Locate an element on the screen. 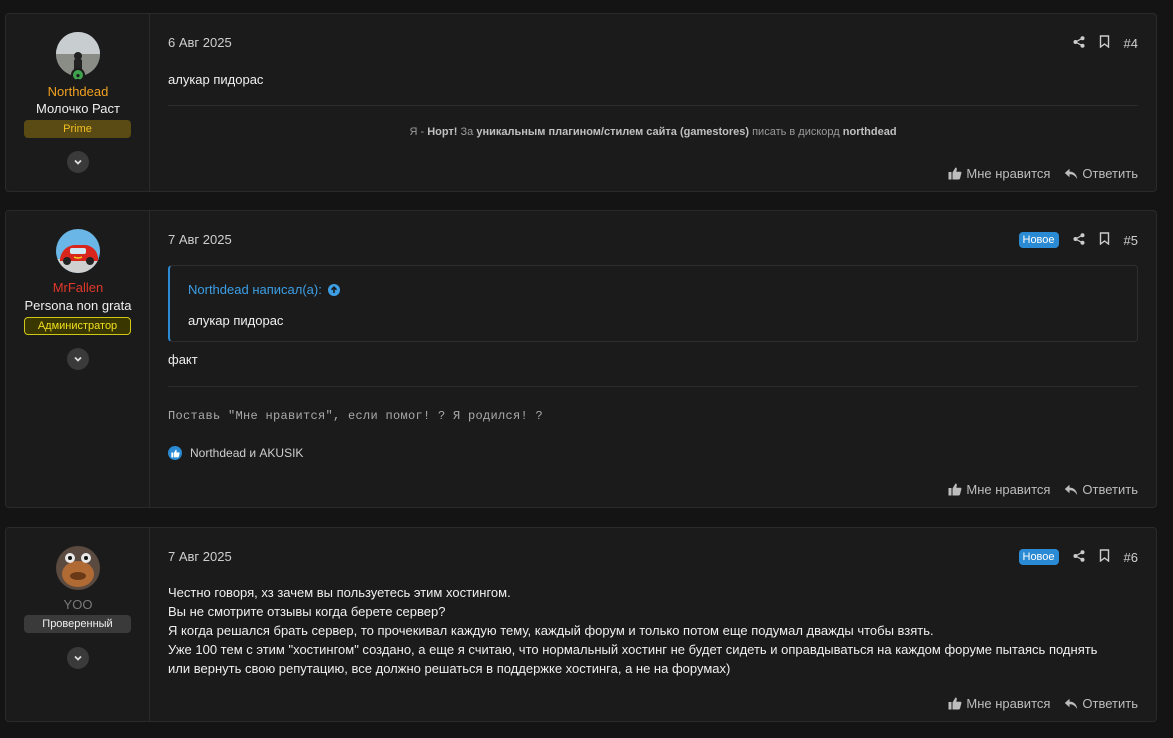 The image size is (1173, 738). post-date: 6 Авг 2025 is located at coordinates (200, 42).